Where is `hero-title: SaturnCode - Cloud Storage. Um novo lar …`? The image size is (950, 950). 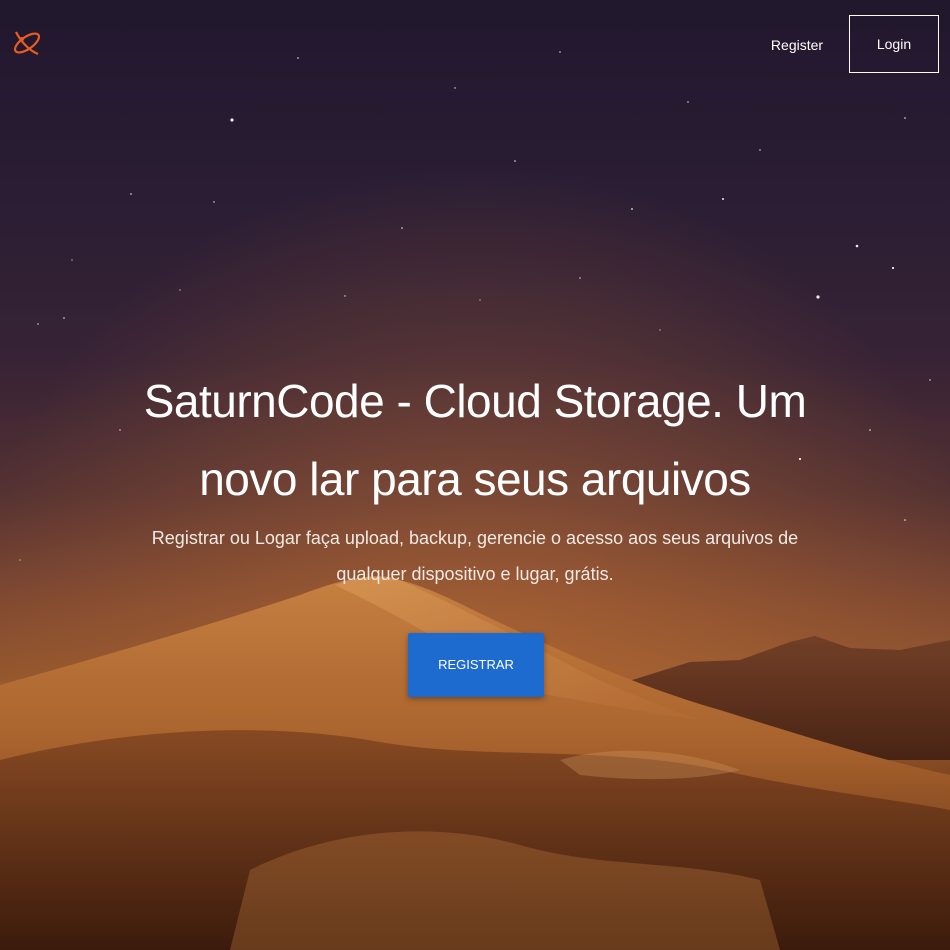 hero-title: SaturnCode - Cloud Storage. Um novo lar … is located at coordinates (475, 440).